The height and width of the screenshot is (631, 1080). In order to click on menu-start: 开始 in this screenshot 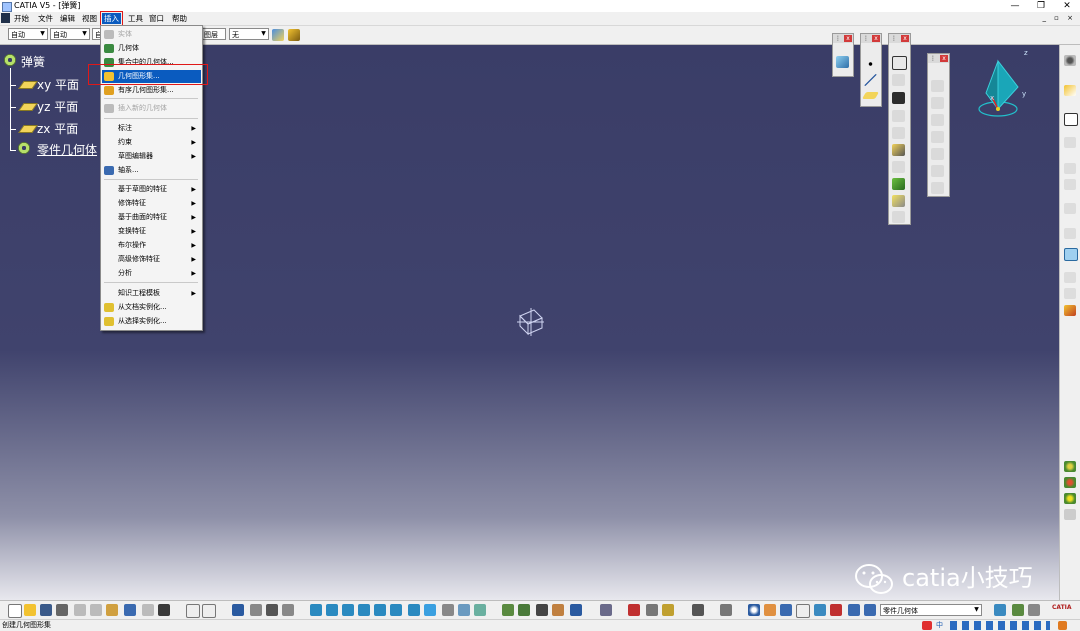, I will do `click(21, 18)`.